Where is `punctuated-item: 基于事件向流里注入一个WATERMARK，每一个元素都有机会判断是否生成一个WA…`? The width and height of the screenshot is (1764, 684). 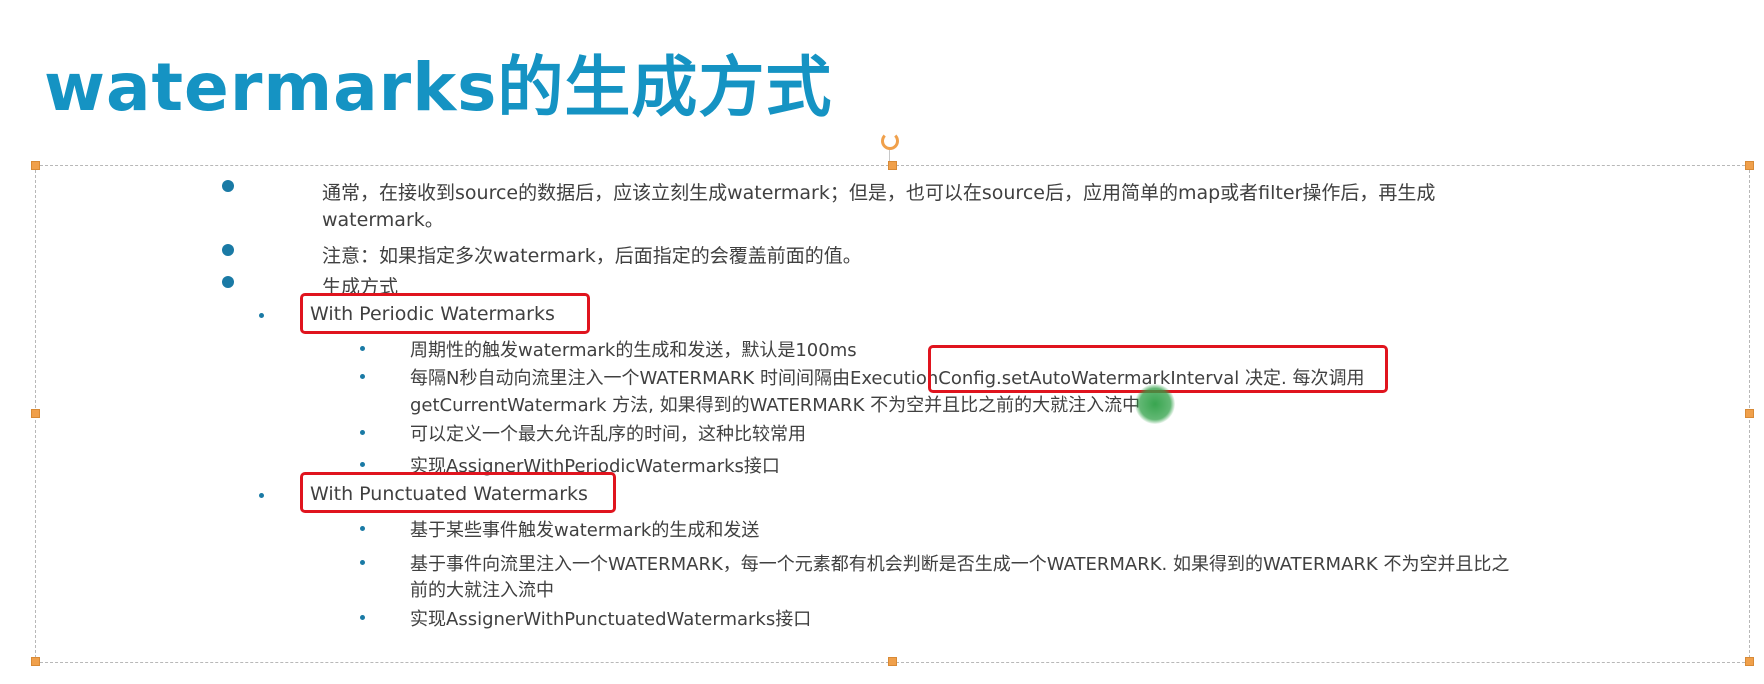
punctuated-item: 基于事件向流里注入一个WATERMARK，每一个元素都有机会判断是否生成一个WA… is located at coordinates (960, 564).